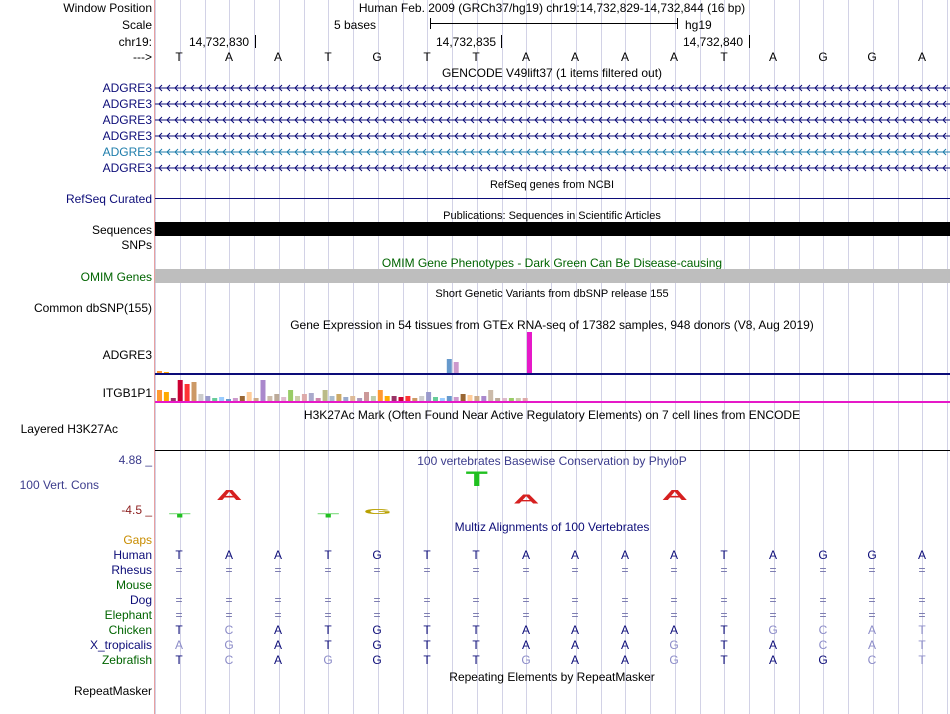  I want to click on gtex-gene-label-adgre3: ADGRE3, so click(127, 355).